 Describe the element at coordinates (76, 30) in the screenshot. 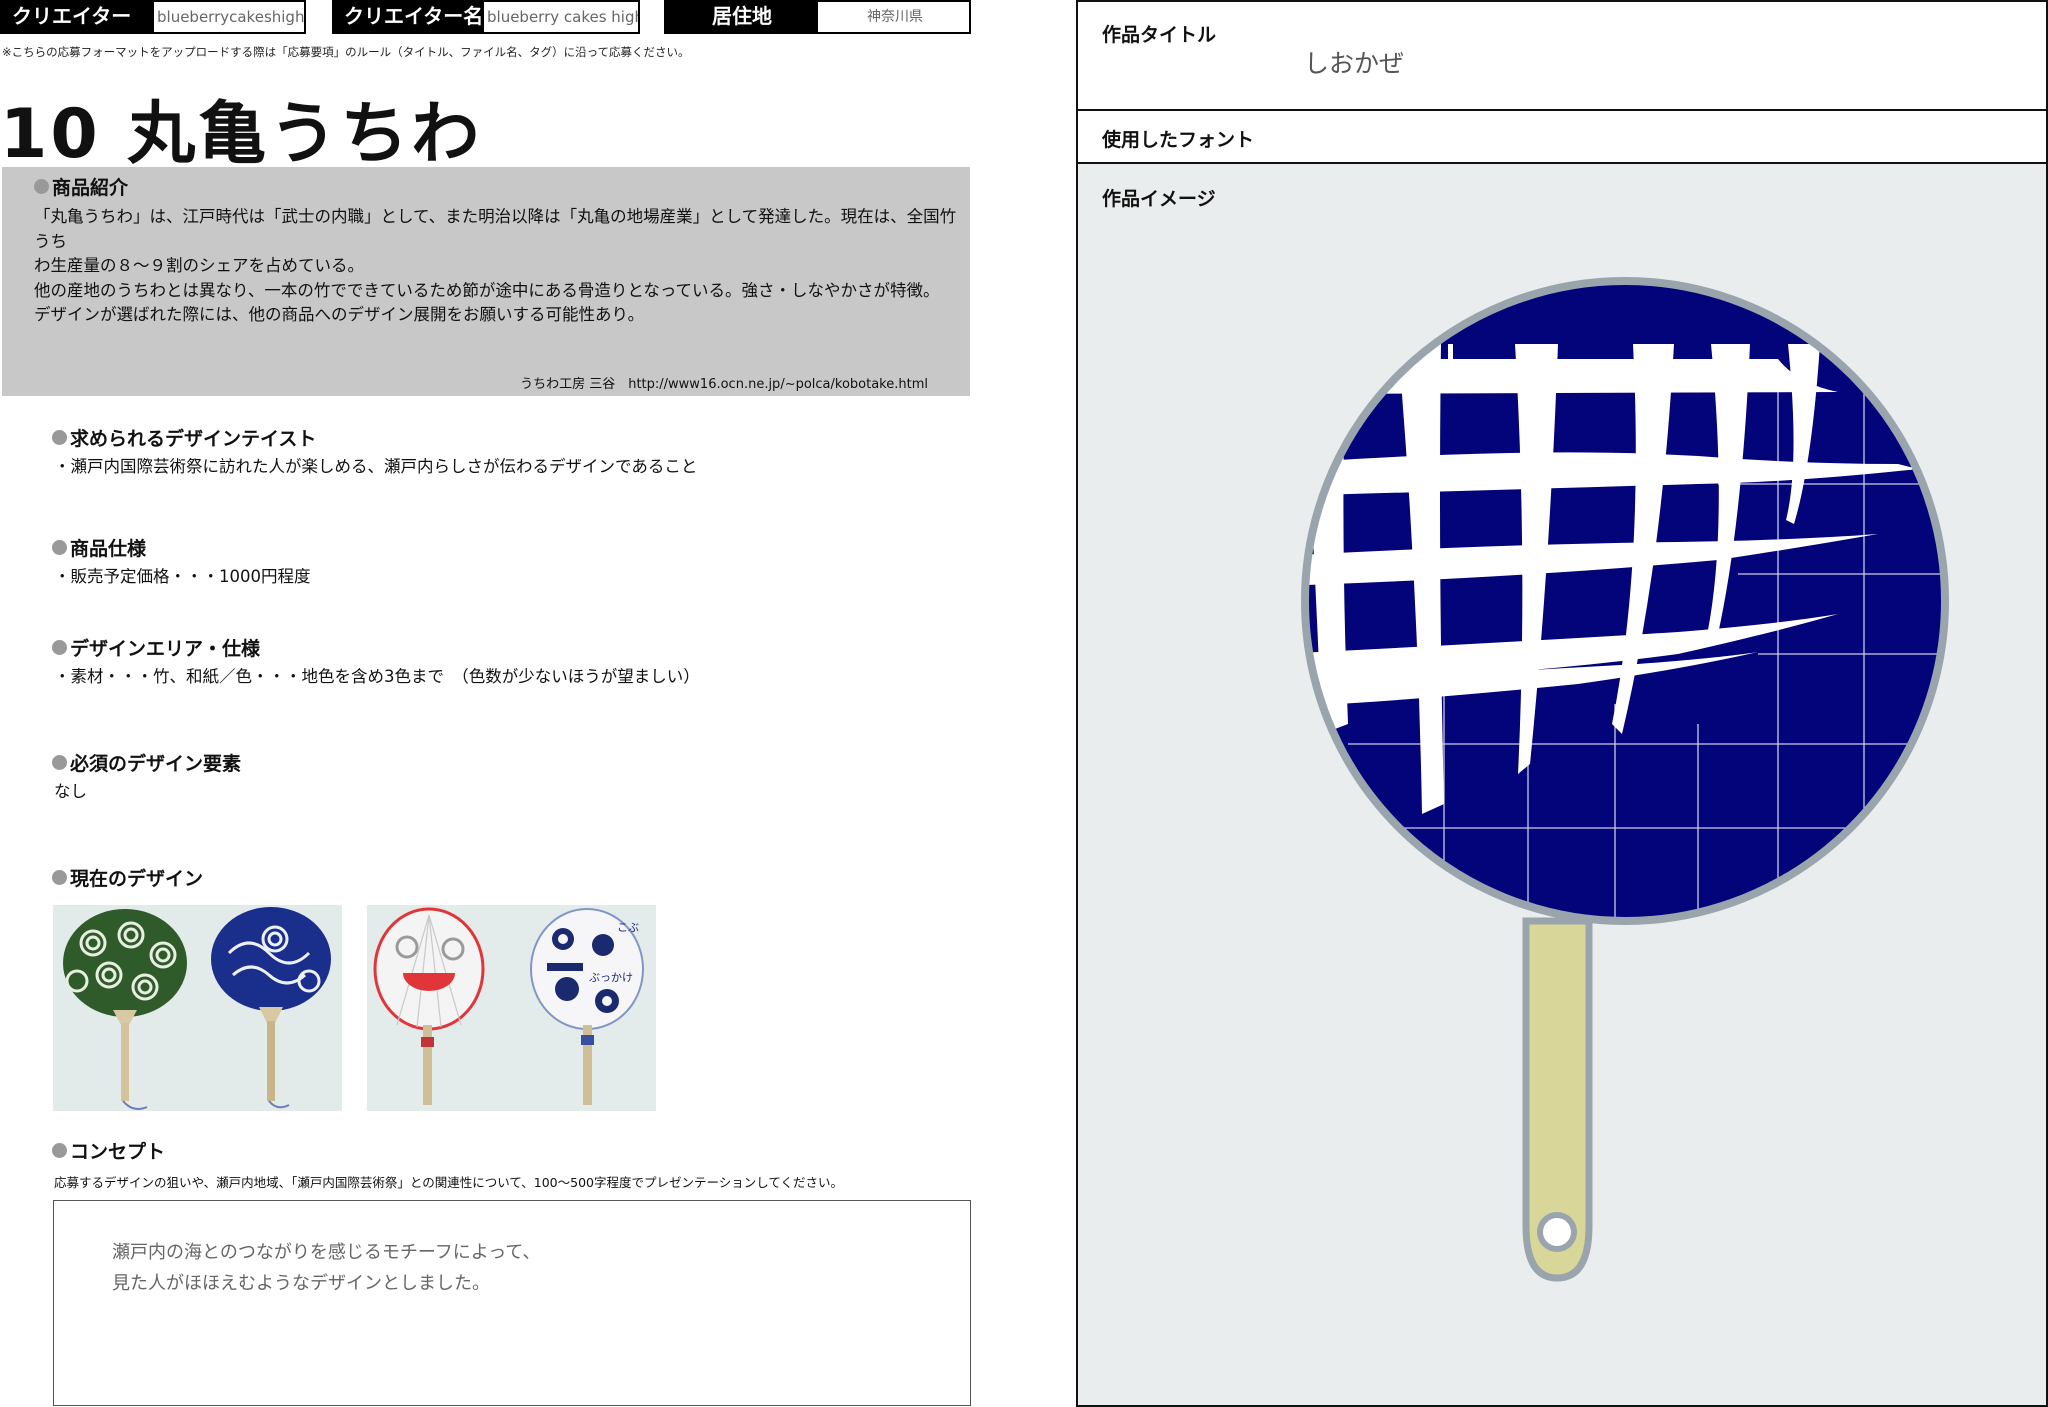

I see `creator-id-label: クリエイターID` at that location.